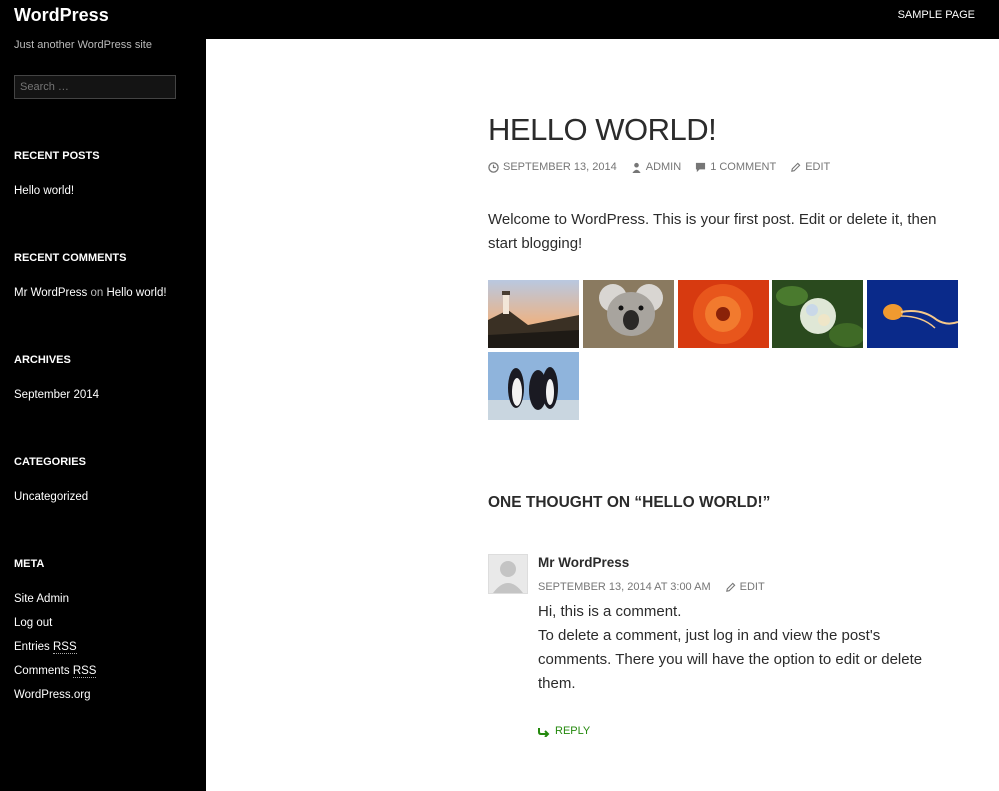 Image resolution: width=999 pixels, height=791 pixels. I want to click on reply-link: REPLY, so click(564, 731).